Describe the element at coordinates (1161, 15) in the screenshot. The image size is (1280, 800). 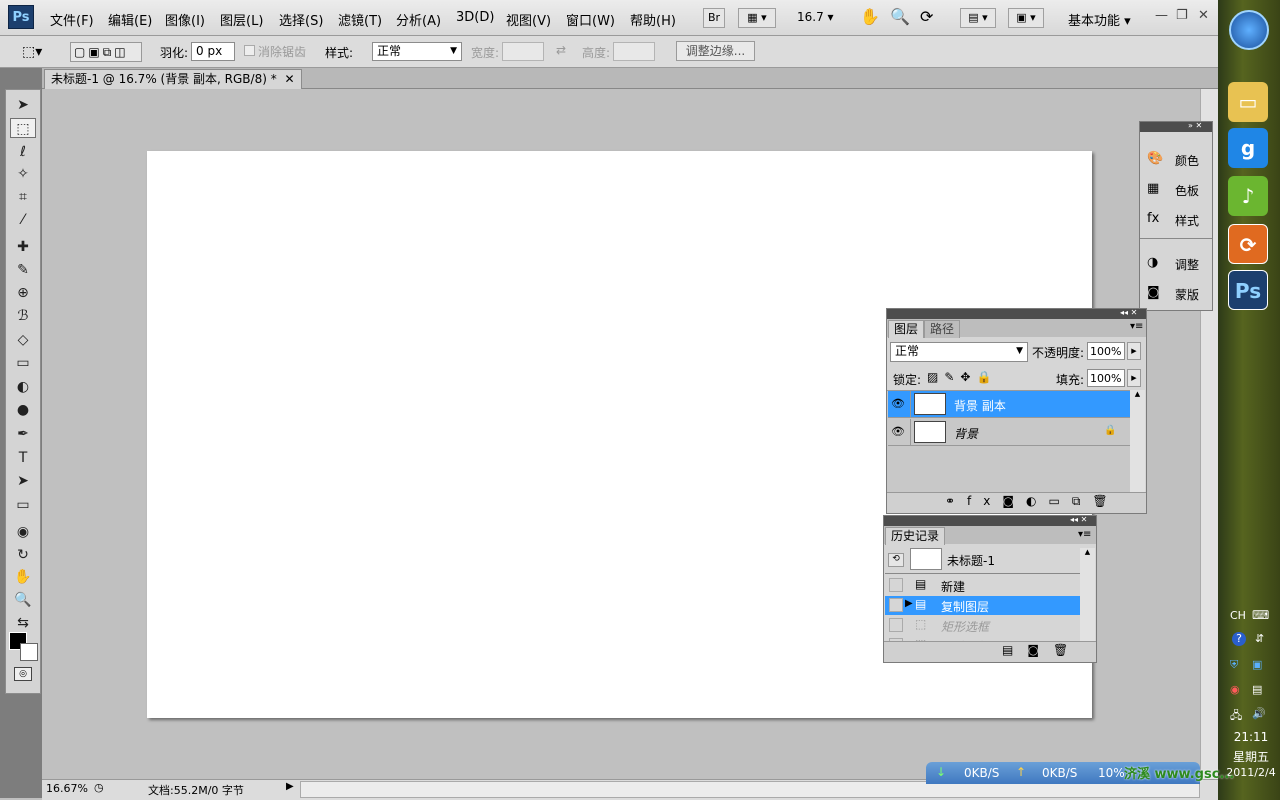
I see `minimize-icon: —` at that location.